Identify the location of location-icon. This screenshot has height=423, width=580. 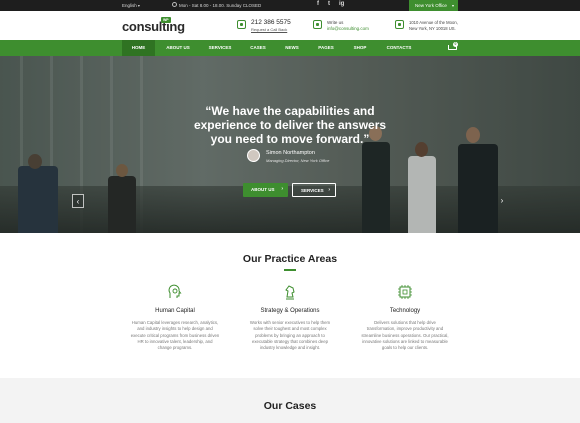
(399, 24).